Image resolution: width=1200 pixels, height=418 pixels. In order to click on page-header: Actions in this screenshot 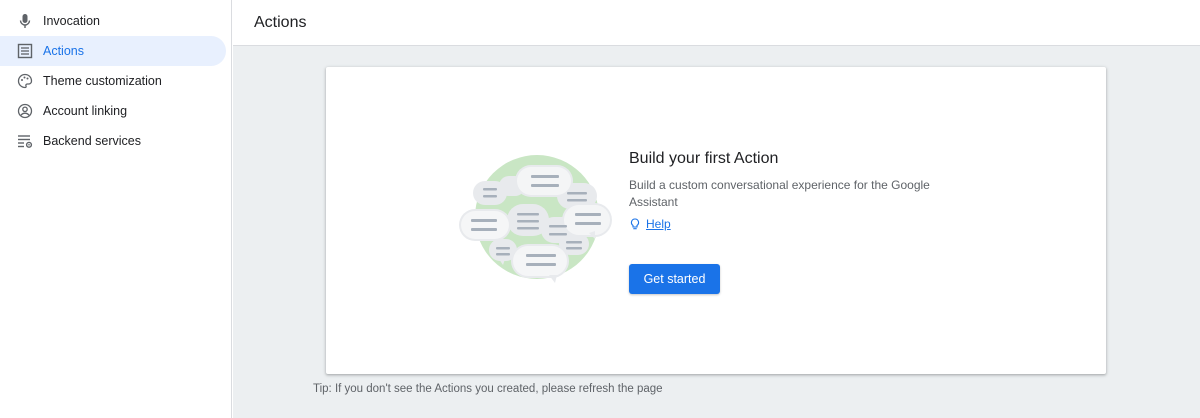, I will do `click(716, 23)`.